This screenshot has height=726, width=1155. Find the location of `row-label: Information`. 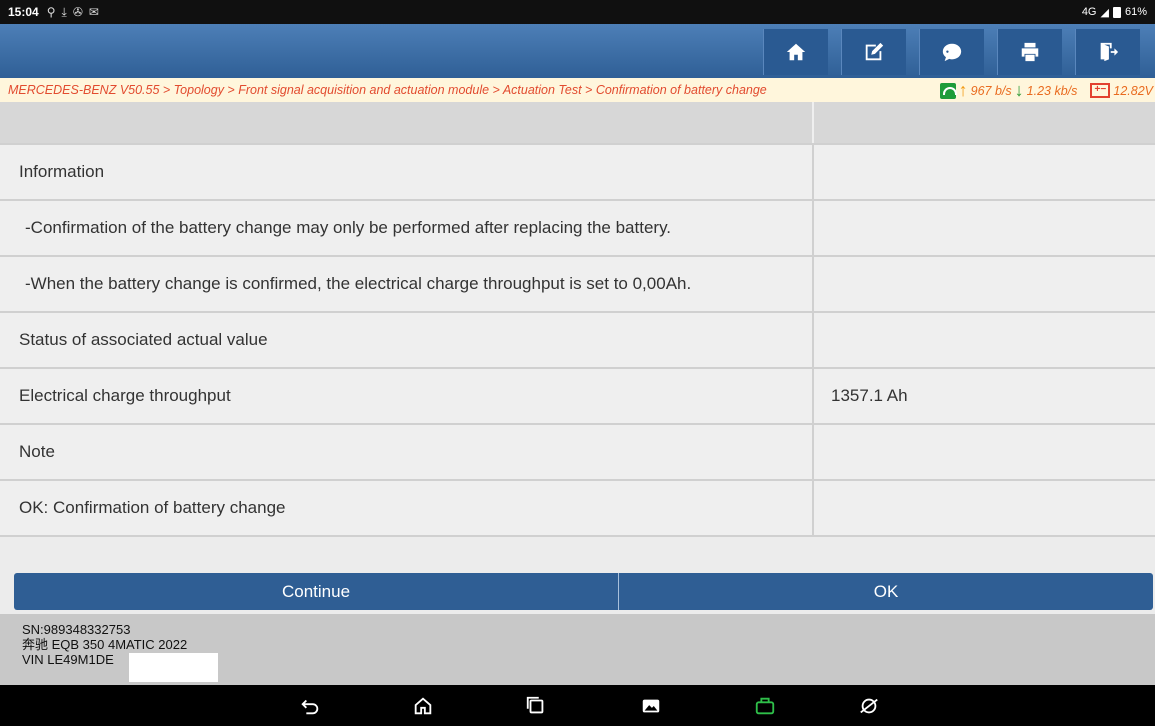

row-label: Information is located at coordinates (407, 172).